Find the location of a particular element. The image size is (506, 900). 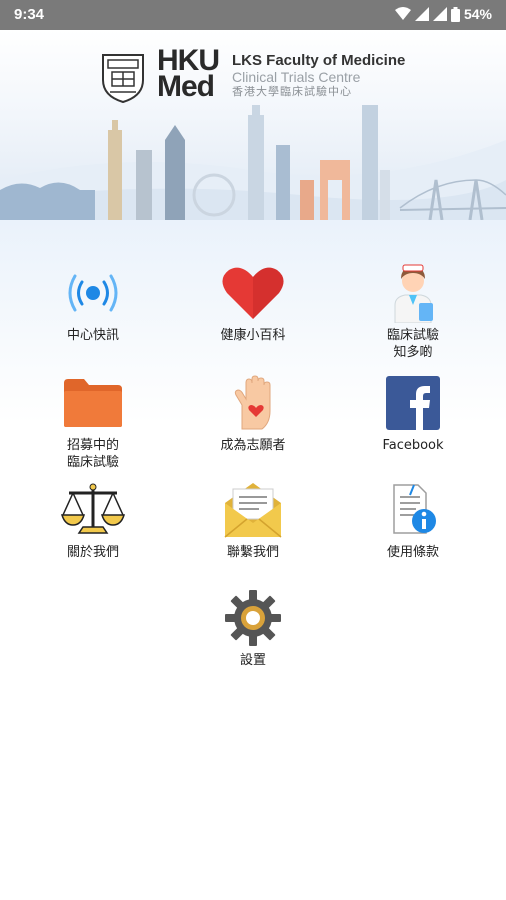

facebook-icon is located at coordinates (413, 403).